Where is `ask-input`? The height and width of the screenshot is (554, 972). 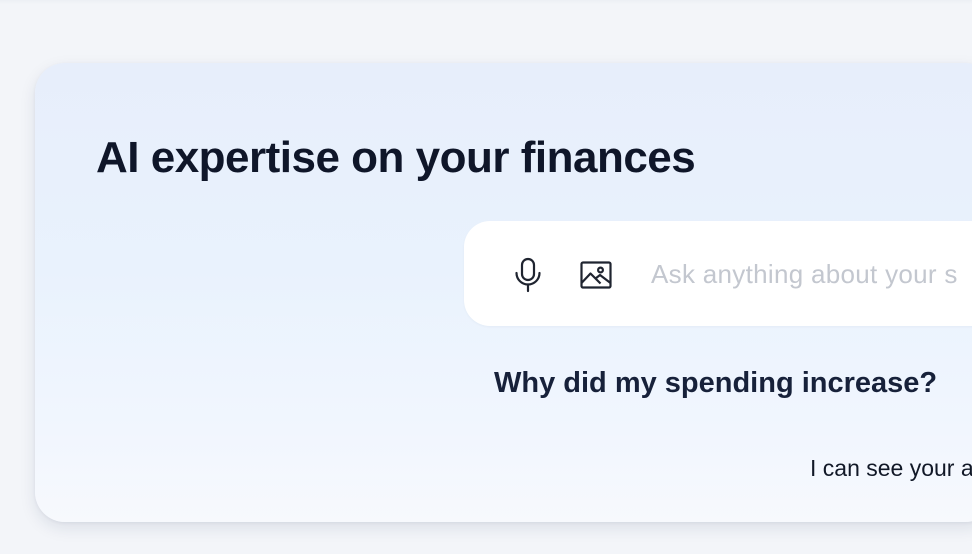
ask-input is located at coordinates (811, 274).